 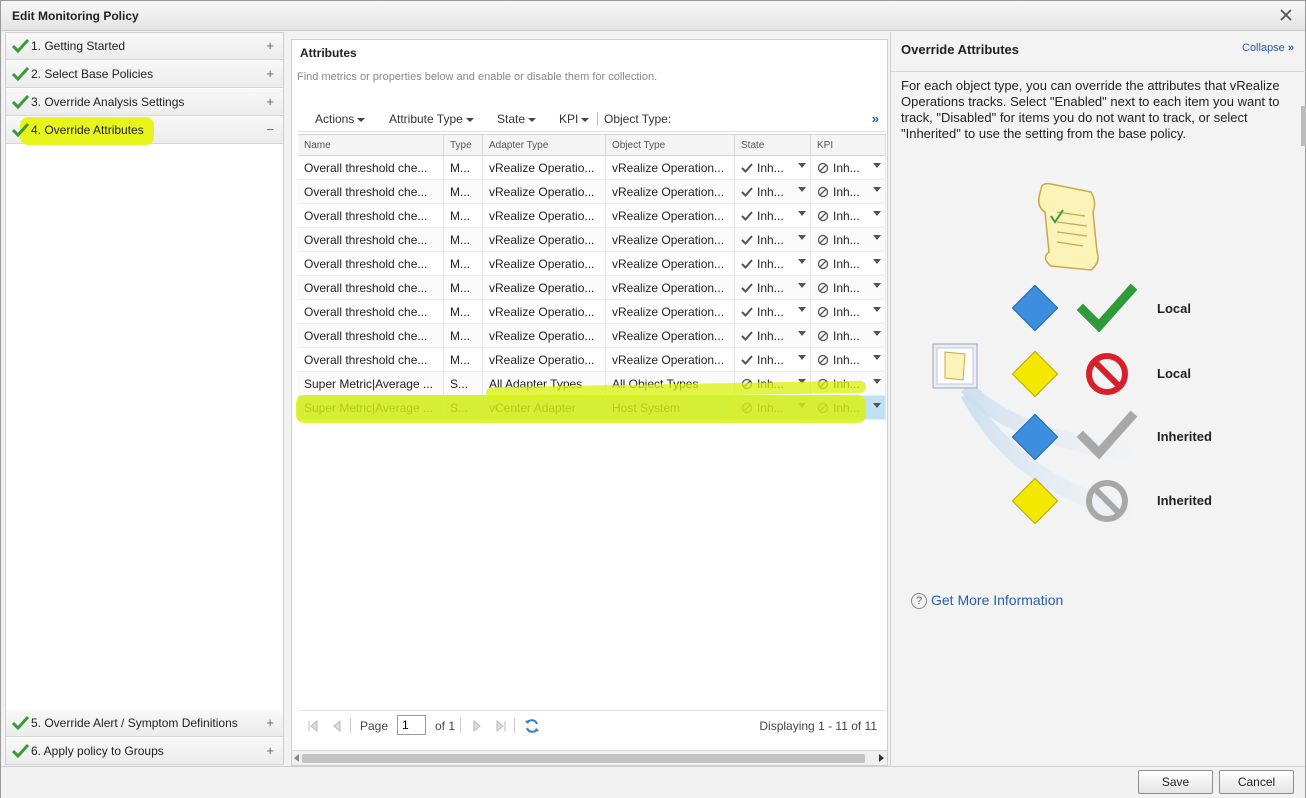 I want to click on check-icon, so click(x=20, y=723).